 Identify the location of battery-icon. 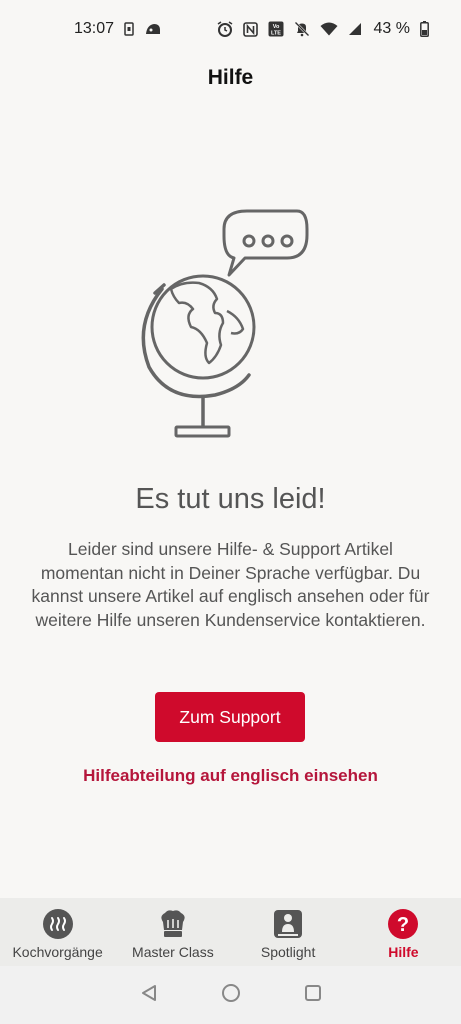
(424, 29).